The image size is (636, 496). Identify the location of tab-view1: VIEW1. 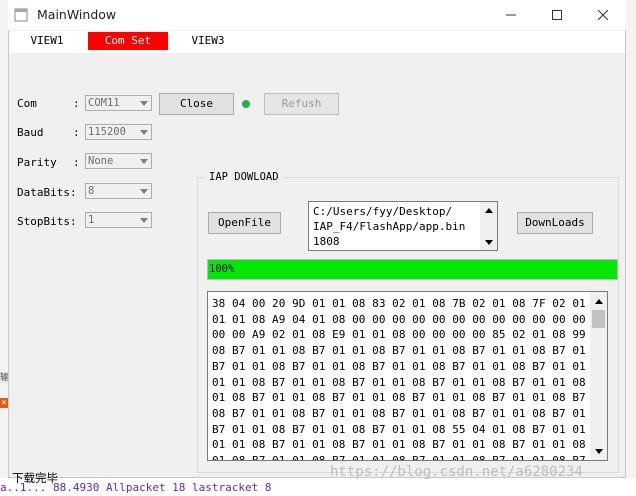
(47, 41).